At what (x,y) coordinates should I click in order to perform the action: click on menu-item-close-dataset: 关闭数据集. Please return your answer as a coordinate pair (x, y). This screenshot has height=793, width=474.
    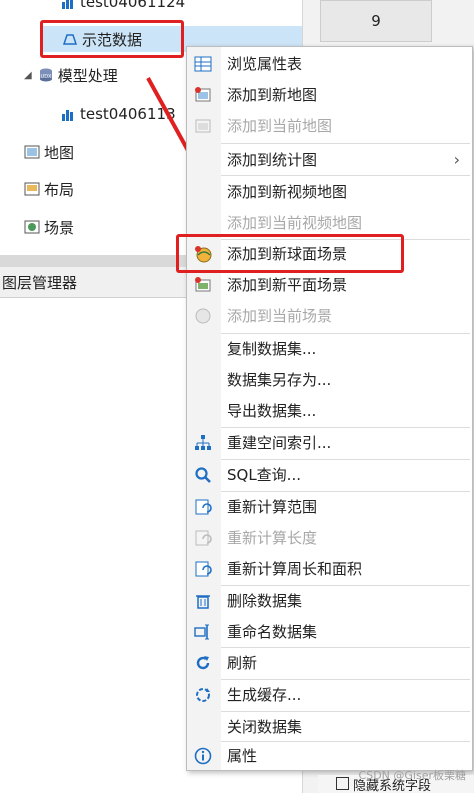
    Looking at the image, I should click on (328, 726).